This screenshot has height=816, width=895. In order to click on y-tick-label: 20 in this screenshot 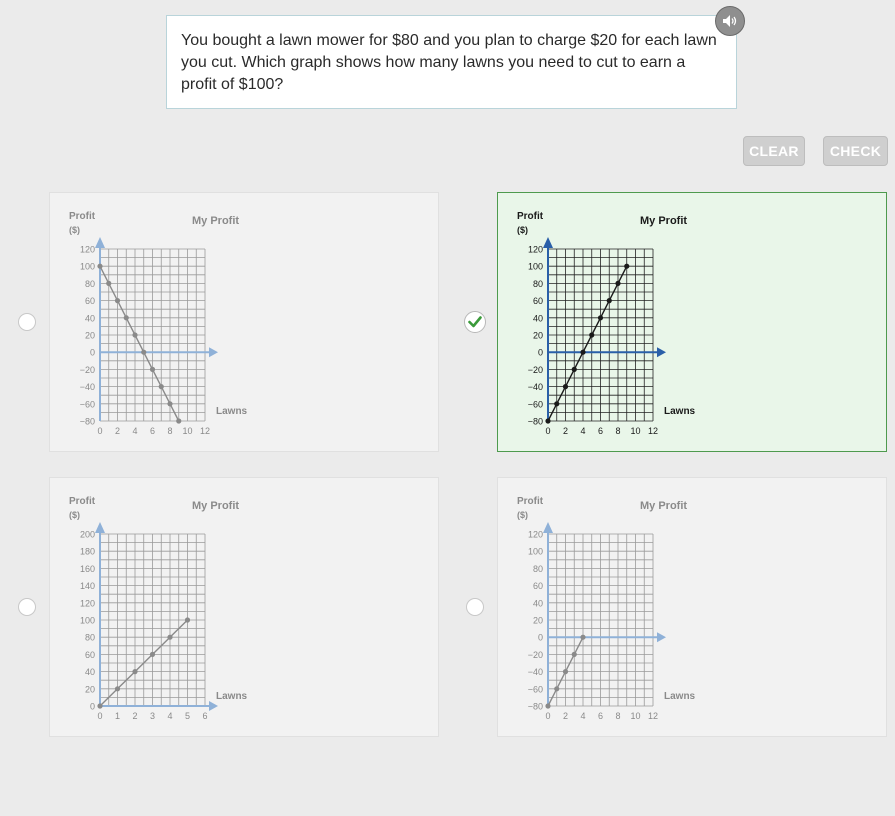, I will do `click(538, 621)`.